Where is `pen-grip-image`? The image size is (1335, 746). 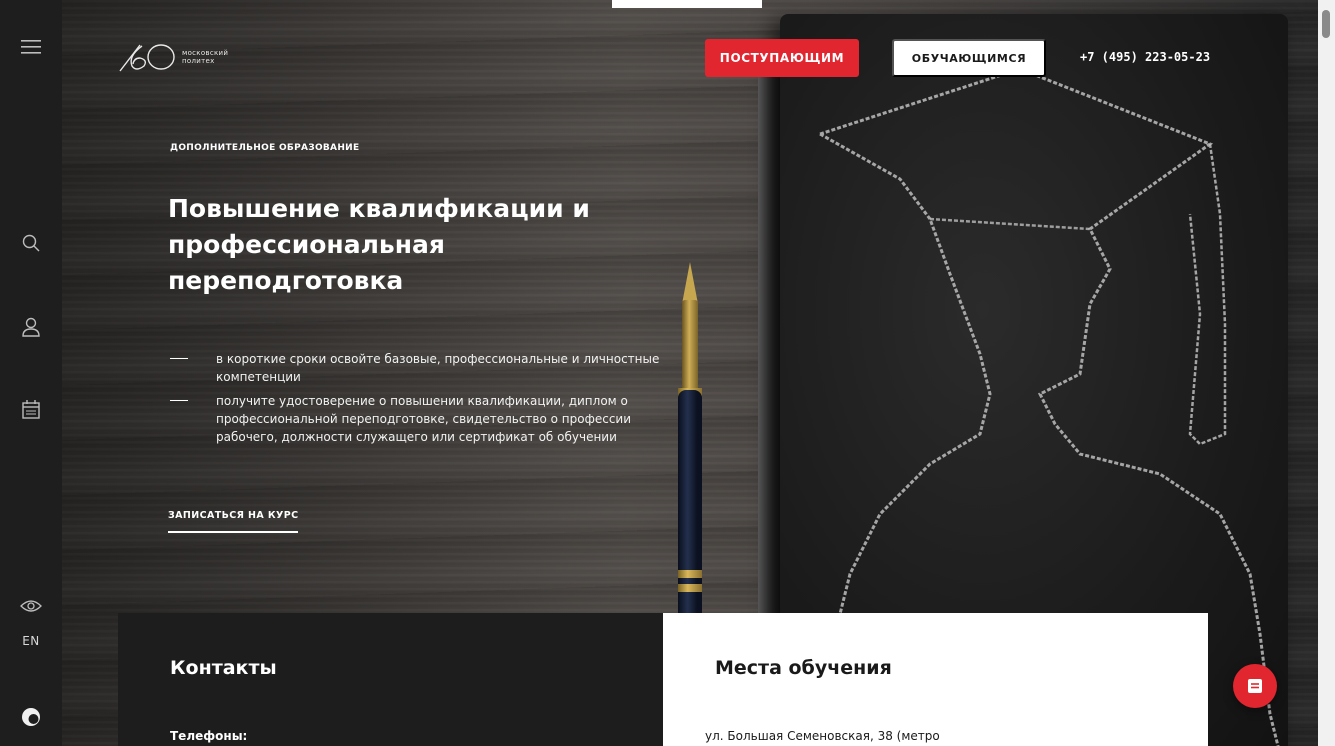 pen-grip-image is located at coordinates (690, 346).